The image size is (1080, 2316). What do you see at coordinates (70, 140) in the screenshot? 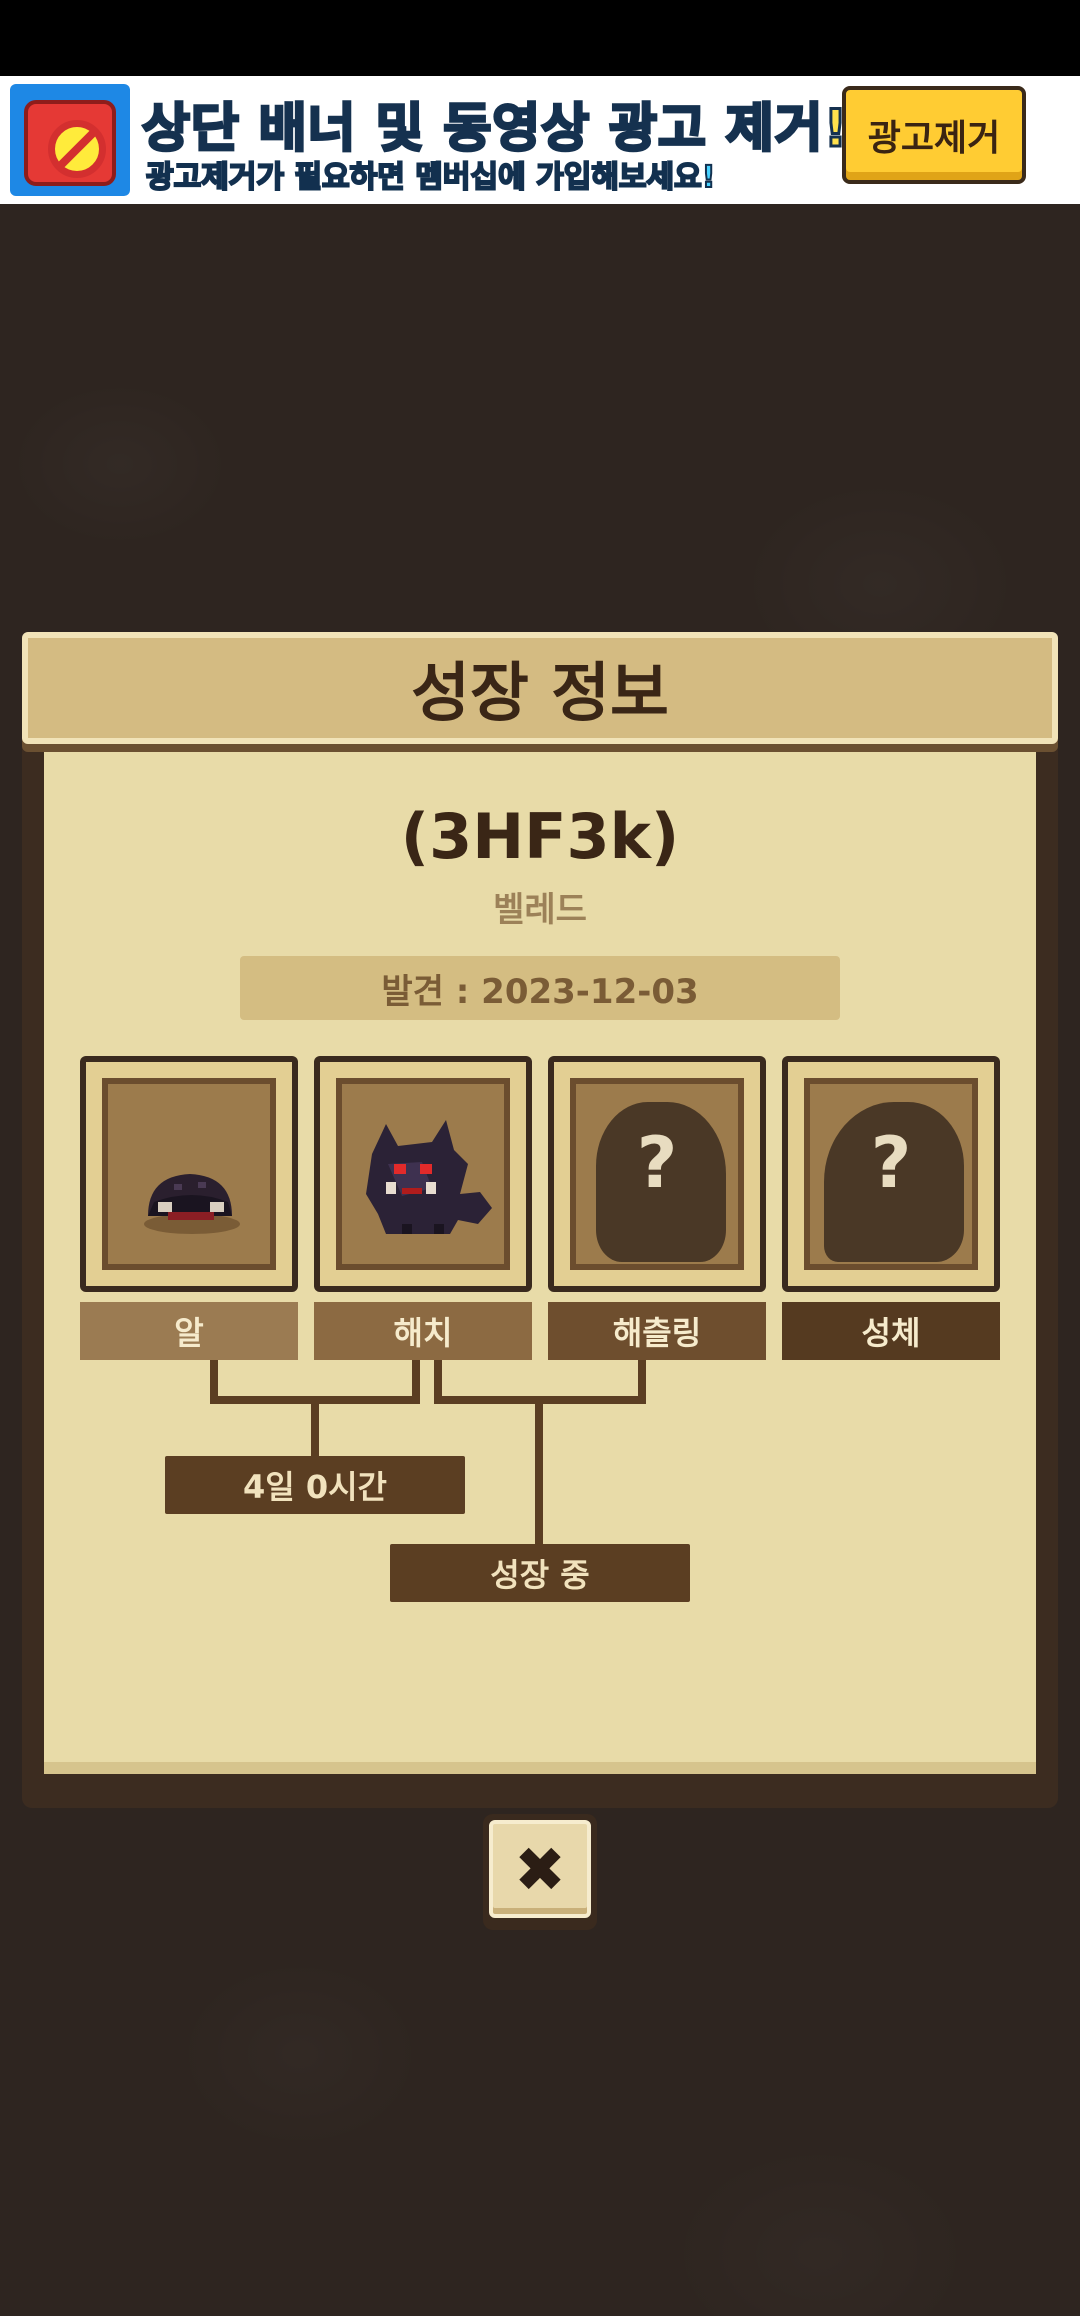
I see `no-ads-tv-icon` at bounding box center [70, 140].